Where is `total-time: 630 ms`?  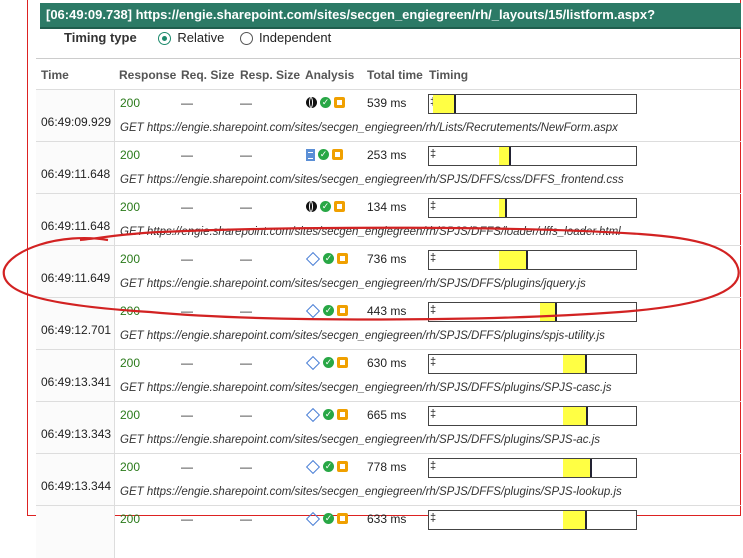
total-time: 630 ms is located at coordinates (387, 363).